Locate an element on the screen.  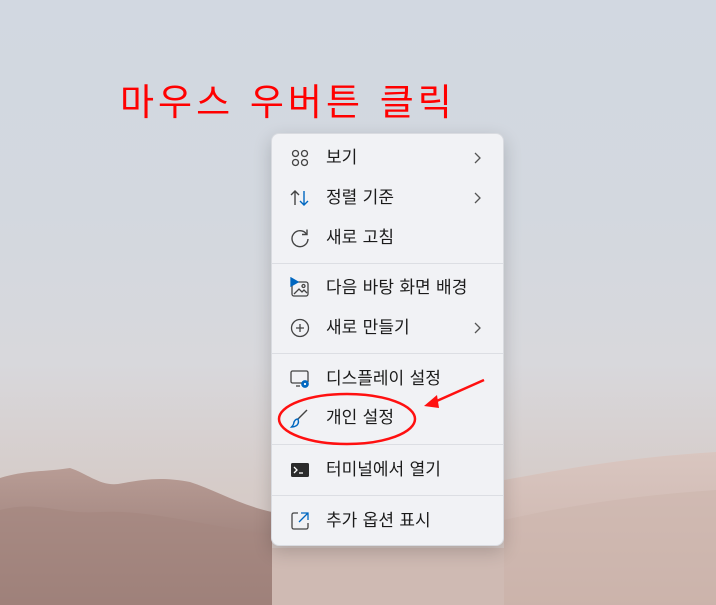
grid-view-icon is located at coordinates (300, 158).